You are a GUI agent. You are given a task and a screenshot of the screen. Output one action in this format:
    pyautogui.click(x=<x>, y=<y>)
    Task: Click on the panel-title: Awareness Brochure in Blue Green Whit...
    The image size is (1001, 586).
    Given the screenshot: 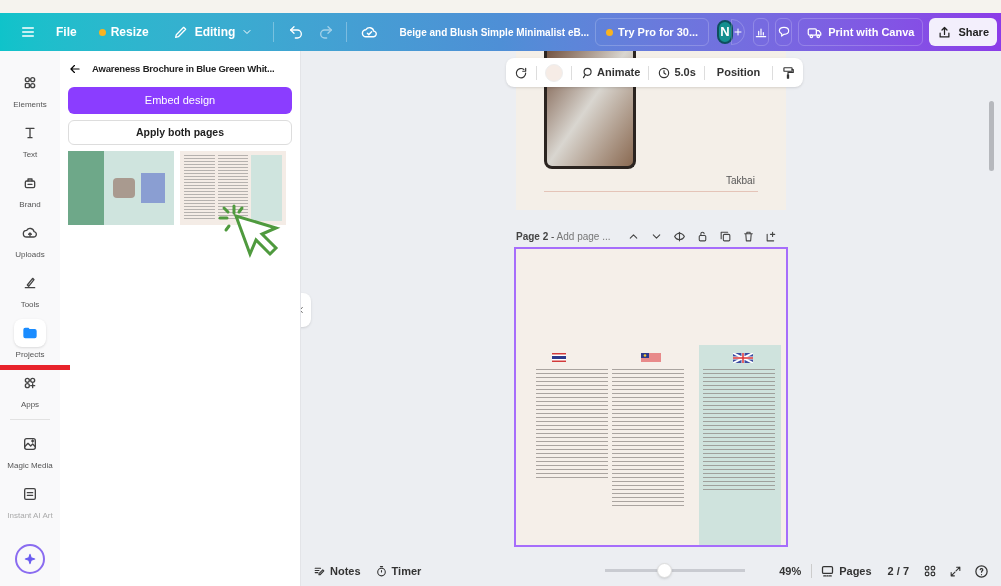 What is the action you would take?
    pyautogui.click(x=183, y=68)
    